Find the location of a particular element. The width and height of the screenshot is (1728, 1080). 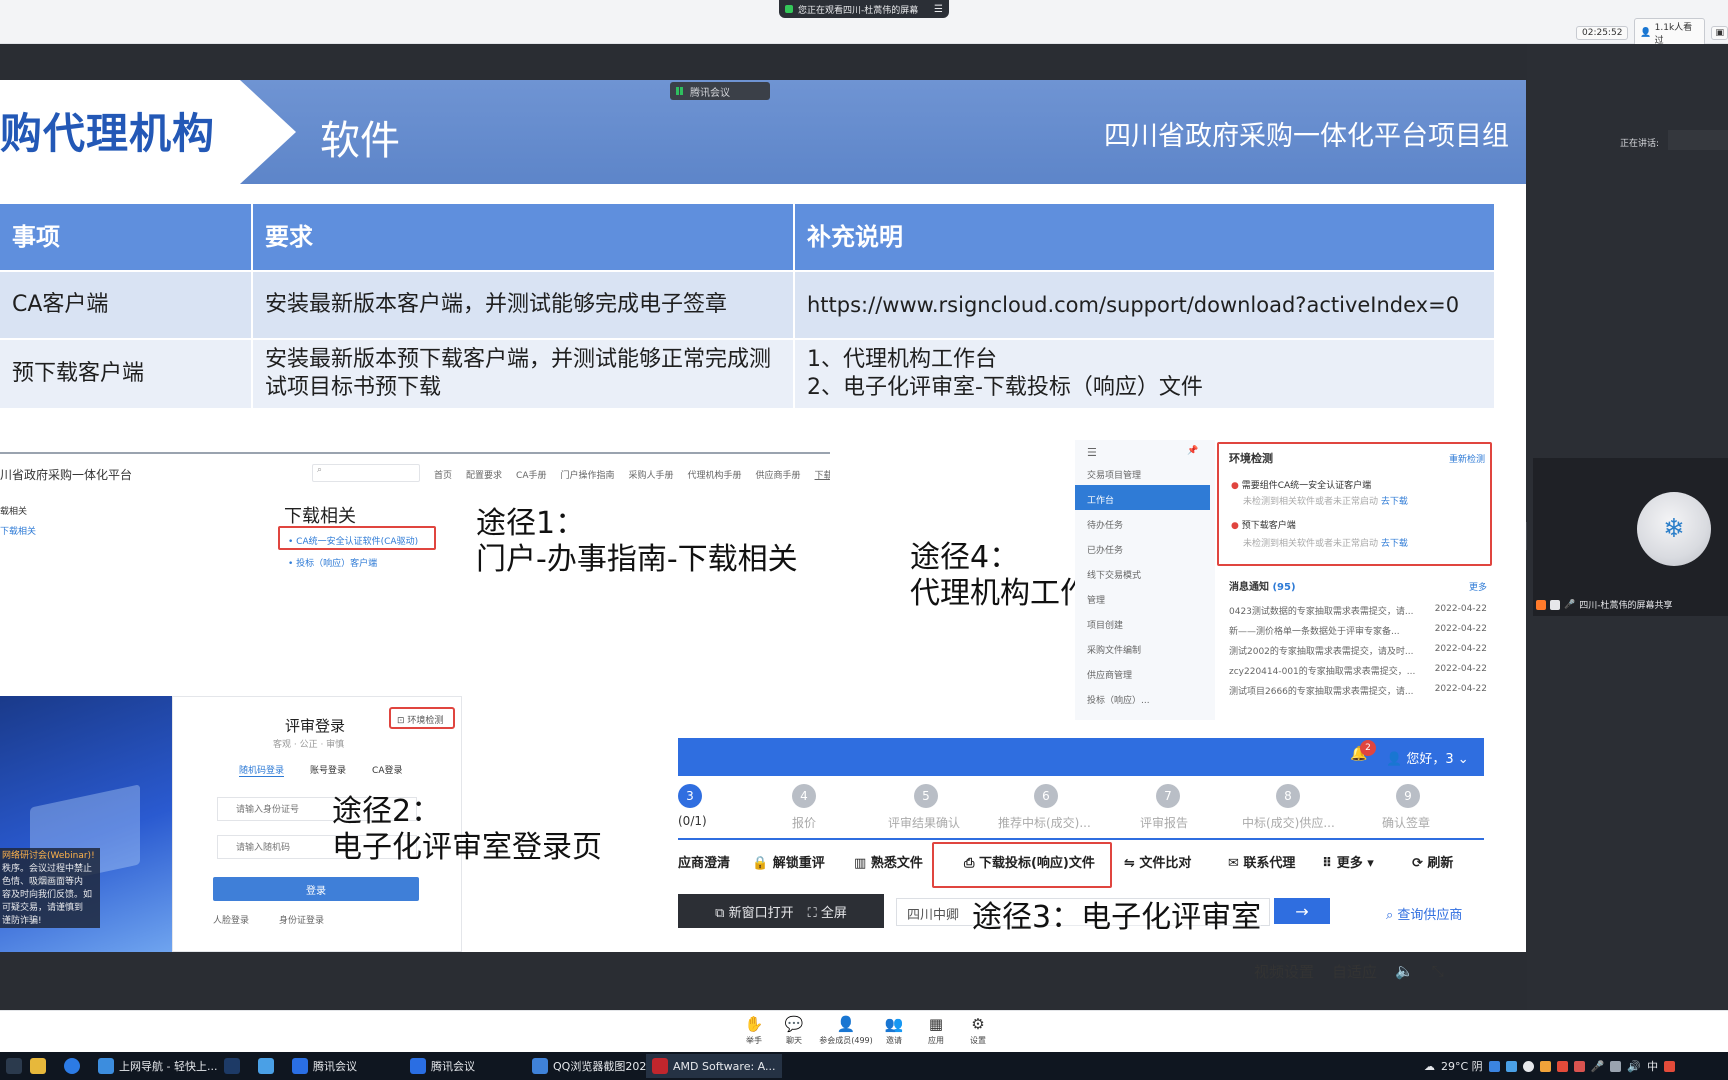

action-unlock-text: 解锁重评 is located at coordinates (798, 863).